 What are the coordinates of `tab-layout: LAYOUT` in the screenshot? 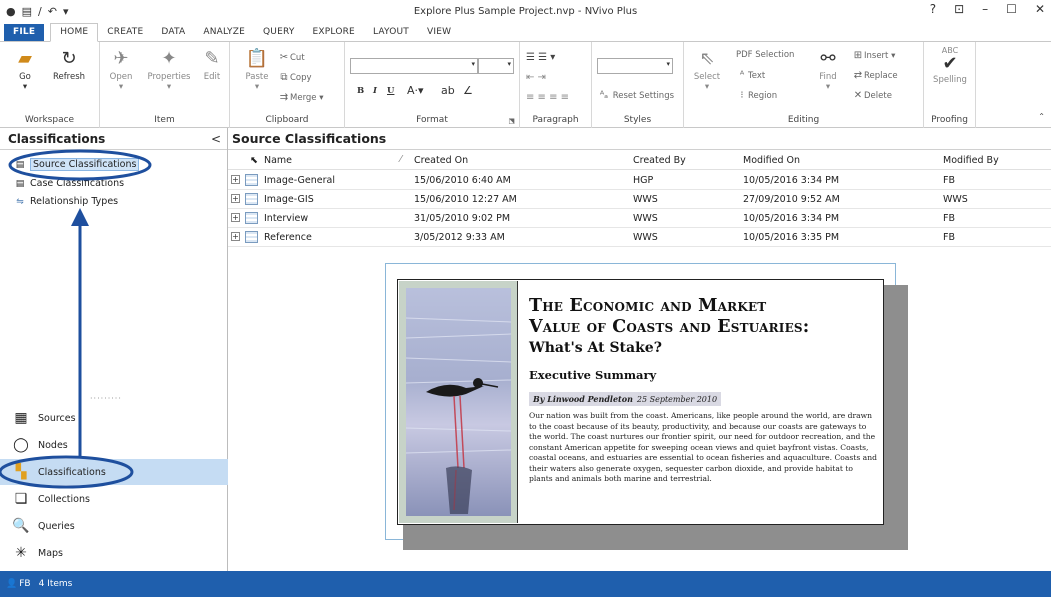 It's located at (391, 32).